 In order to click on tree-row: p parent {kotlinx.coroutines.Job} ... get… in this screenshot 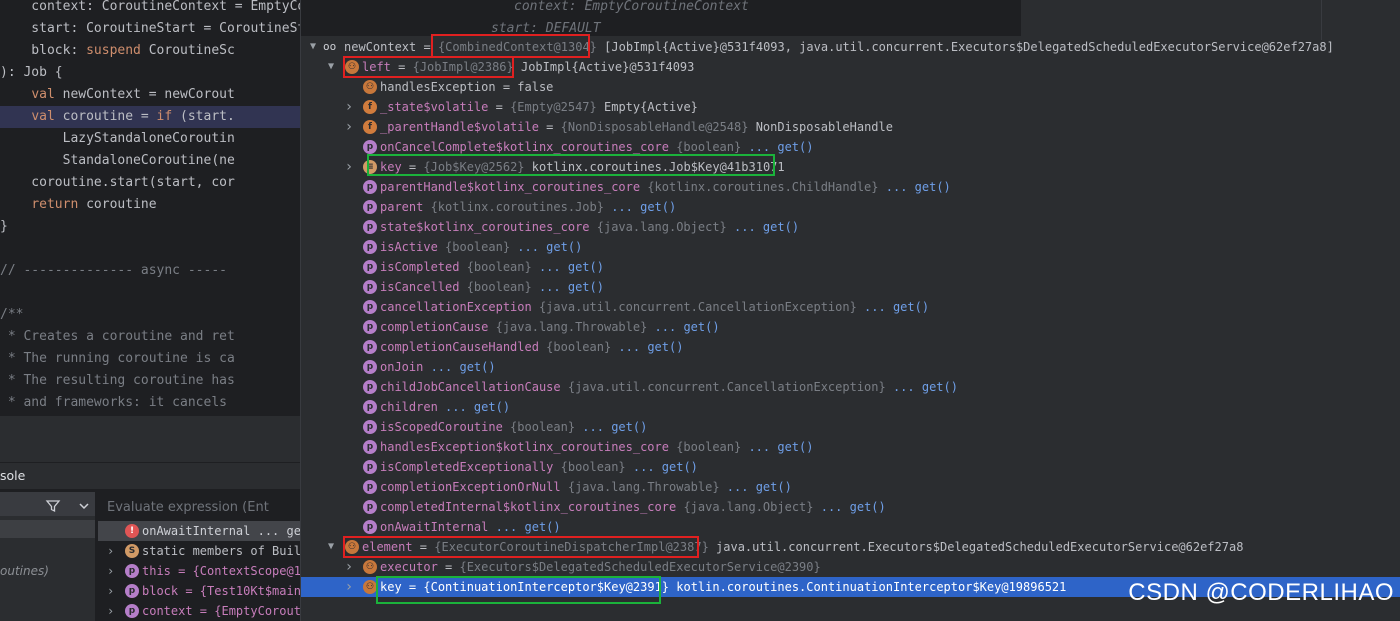, I will do `click(850, 207)`.